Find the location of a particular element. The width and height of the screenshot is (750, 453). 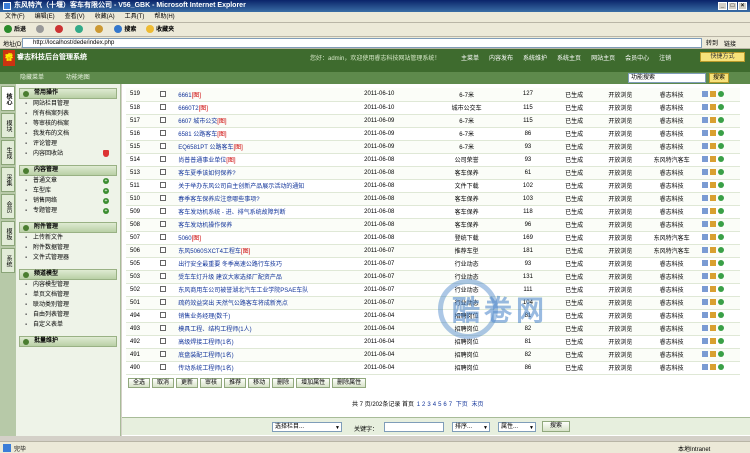

vtab-item: 会员 is located at coordinates (8, 206).